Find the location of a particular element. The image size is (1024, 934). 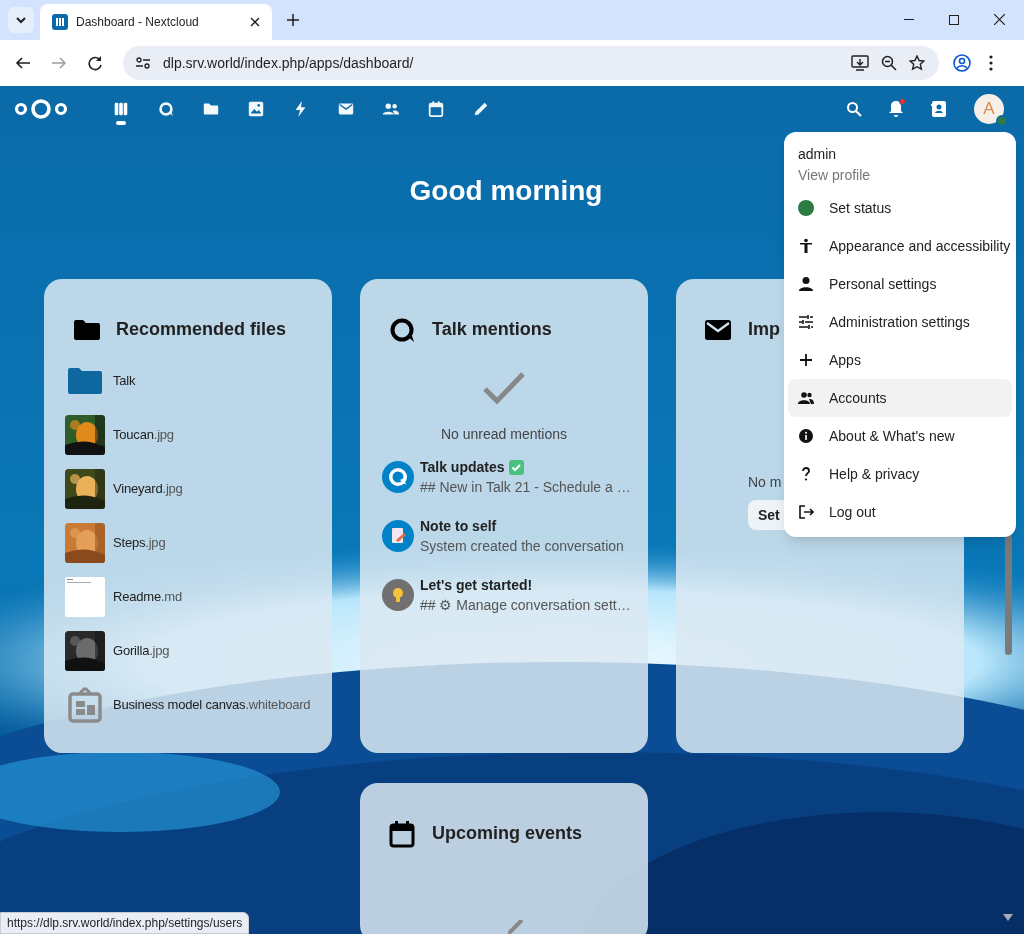

contacts-card-icon is located at coordinates (939, 109).